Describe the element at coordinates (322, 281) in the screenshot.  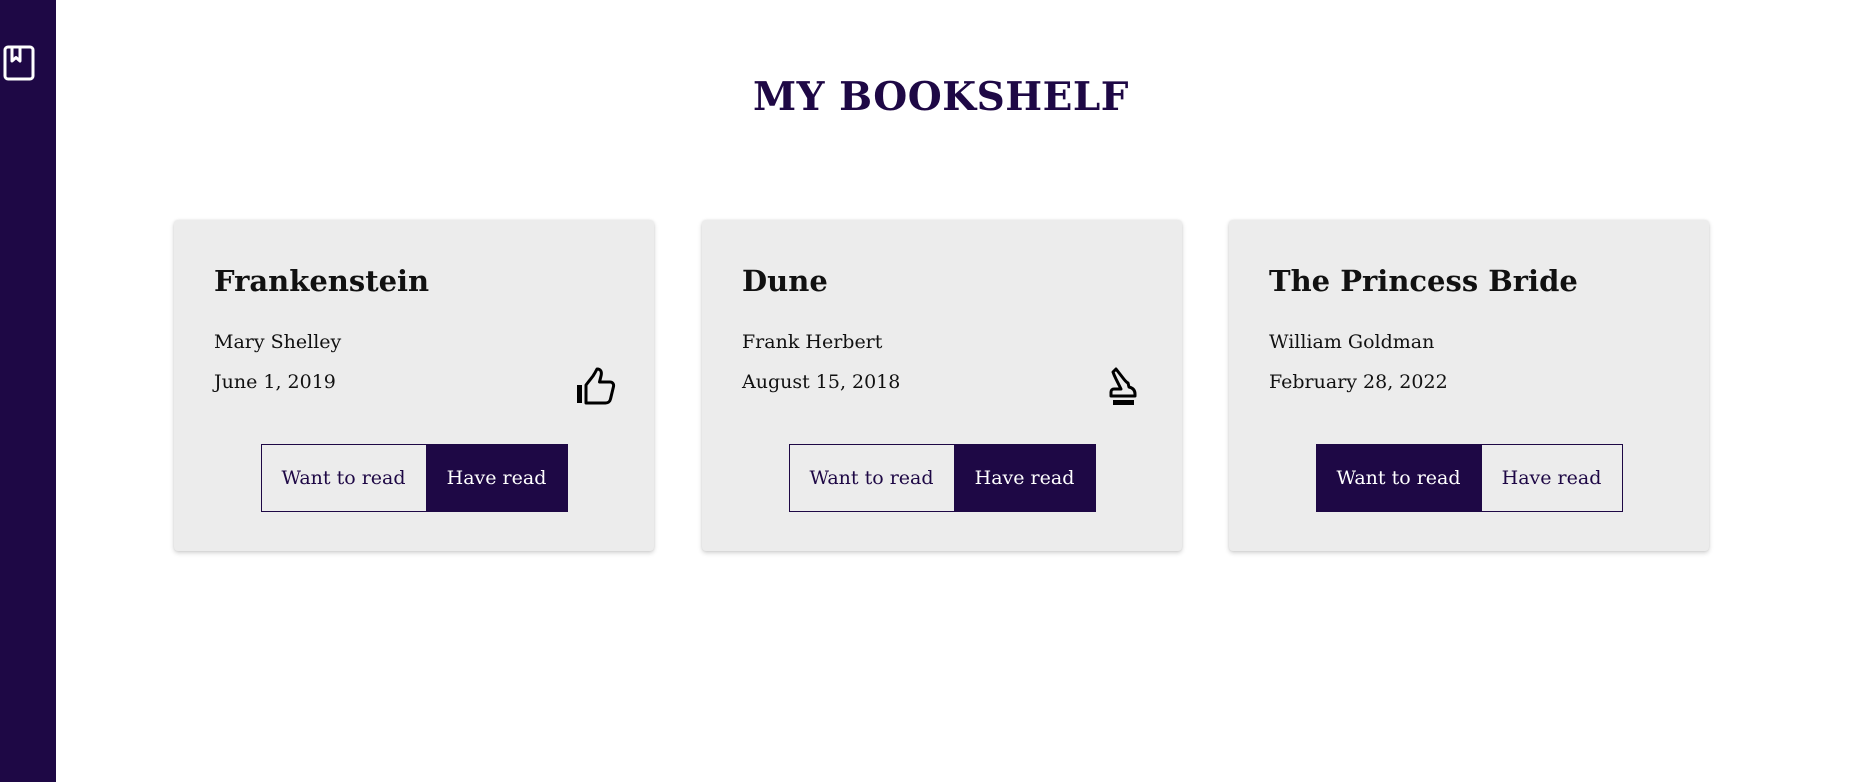
I see `book-title: Frankenstein` at that location.